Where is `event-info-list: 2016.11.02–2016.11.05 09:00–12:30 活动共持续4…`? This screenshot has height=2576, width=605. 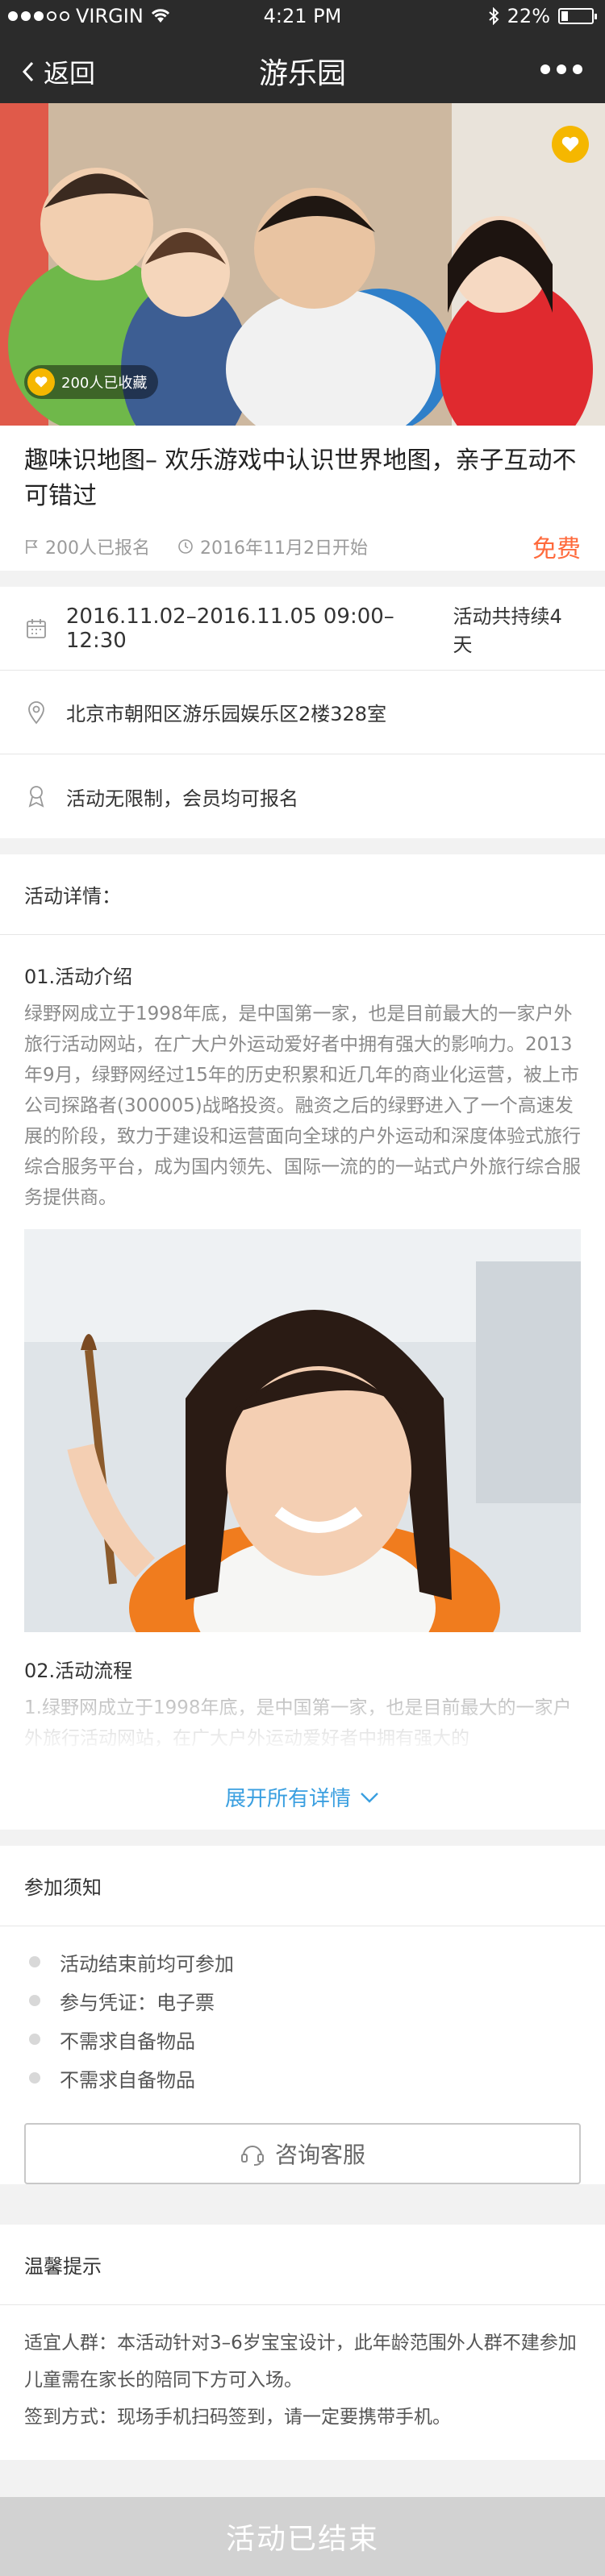 event-info-list: 2016.11.02–2016.11.05 09:00–12:30 活动共持续4… is located at coordinates (302, 712).